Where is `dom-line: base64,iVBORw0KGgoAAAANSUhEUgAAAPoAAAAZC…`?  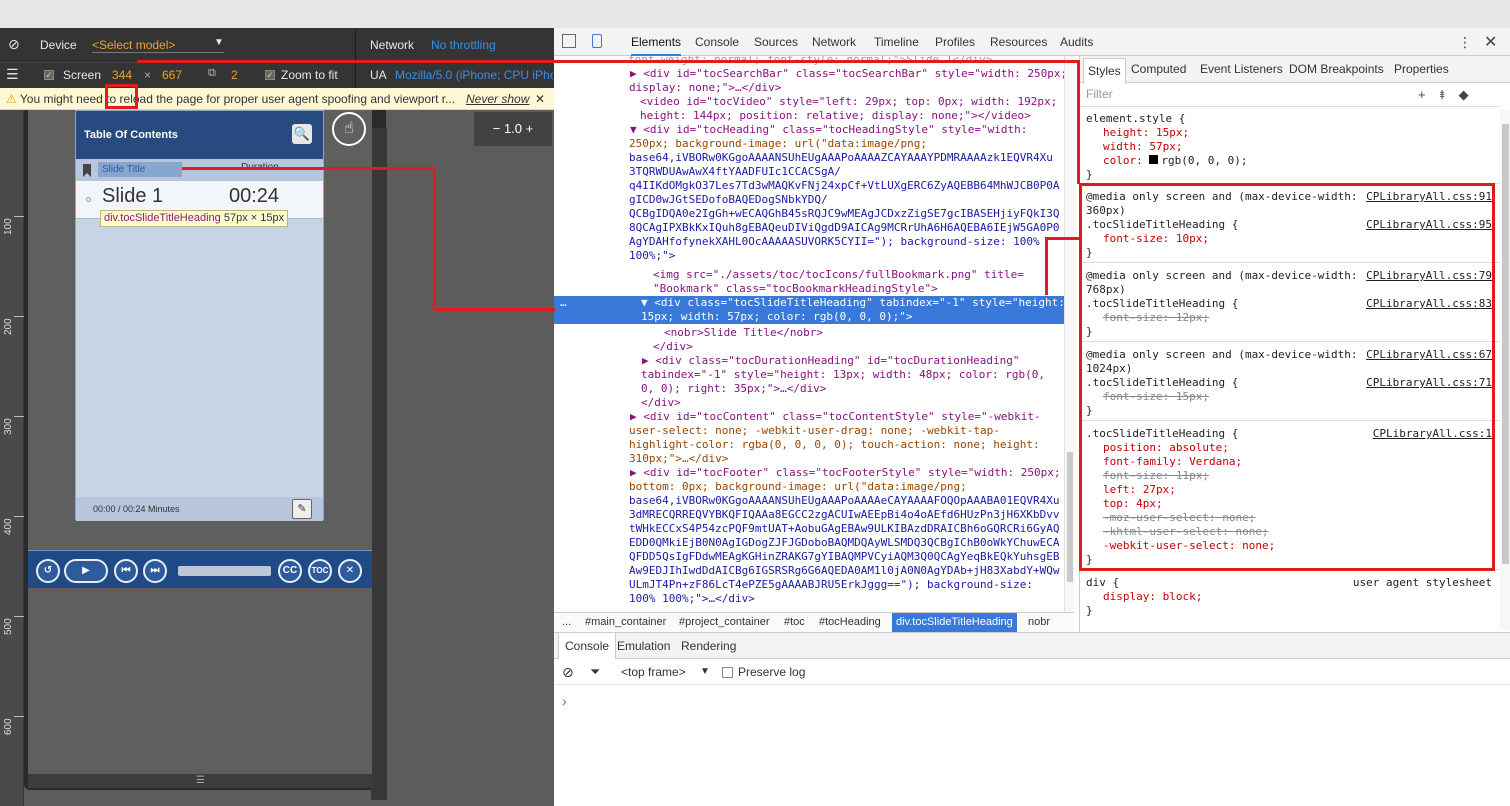
dom-line: base64,iVBORw0KGgoAAAANSUhEUgAAAPoAAAAZC… is located at coordinates (841, 158).